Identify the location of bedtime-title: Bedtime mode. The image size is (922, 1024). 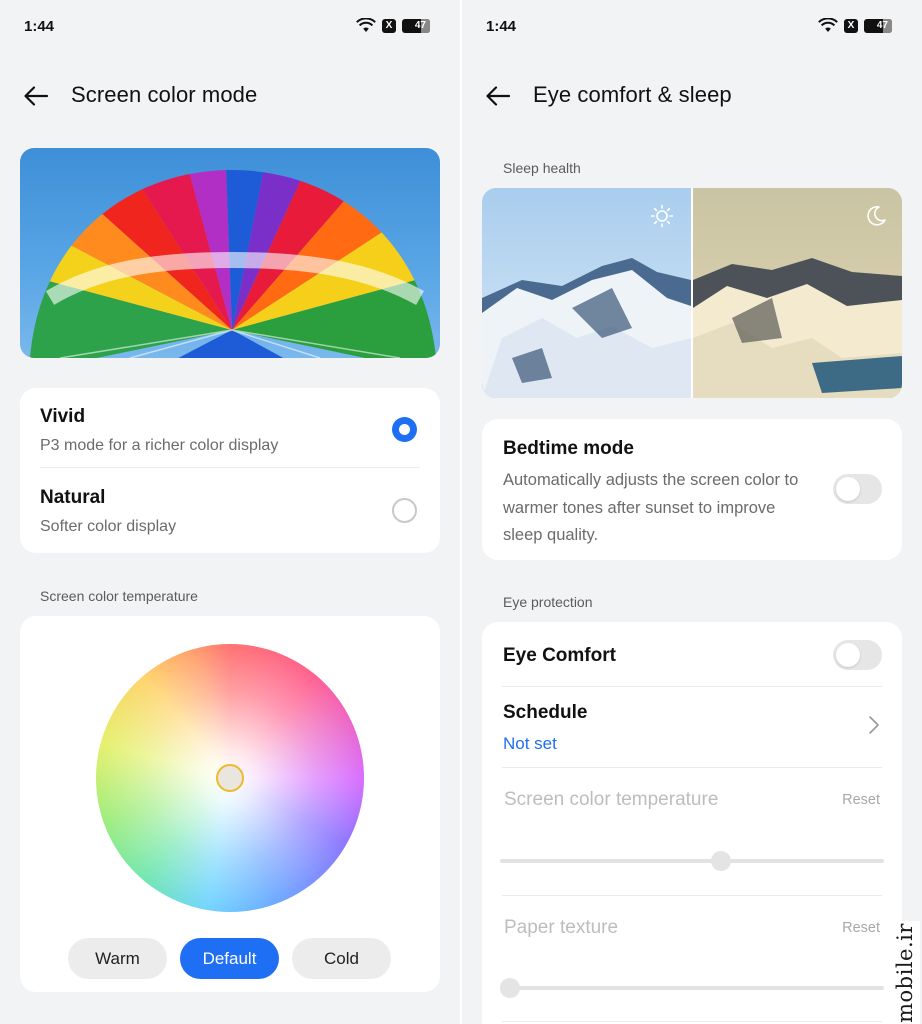
(568, 448).